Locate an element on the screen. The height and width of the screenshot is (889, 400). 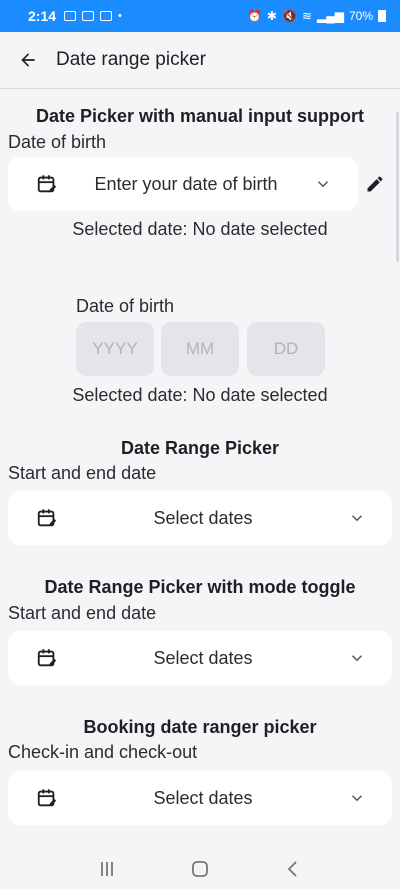
manual-selected-text: Selected date: No date selected is located at coordinates (200, 229).